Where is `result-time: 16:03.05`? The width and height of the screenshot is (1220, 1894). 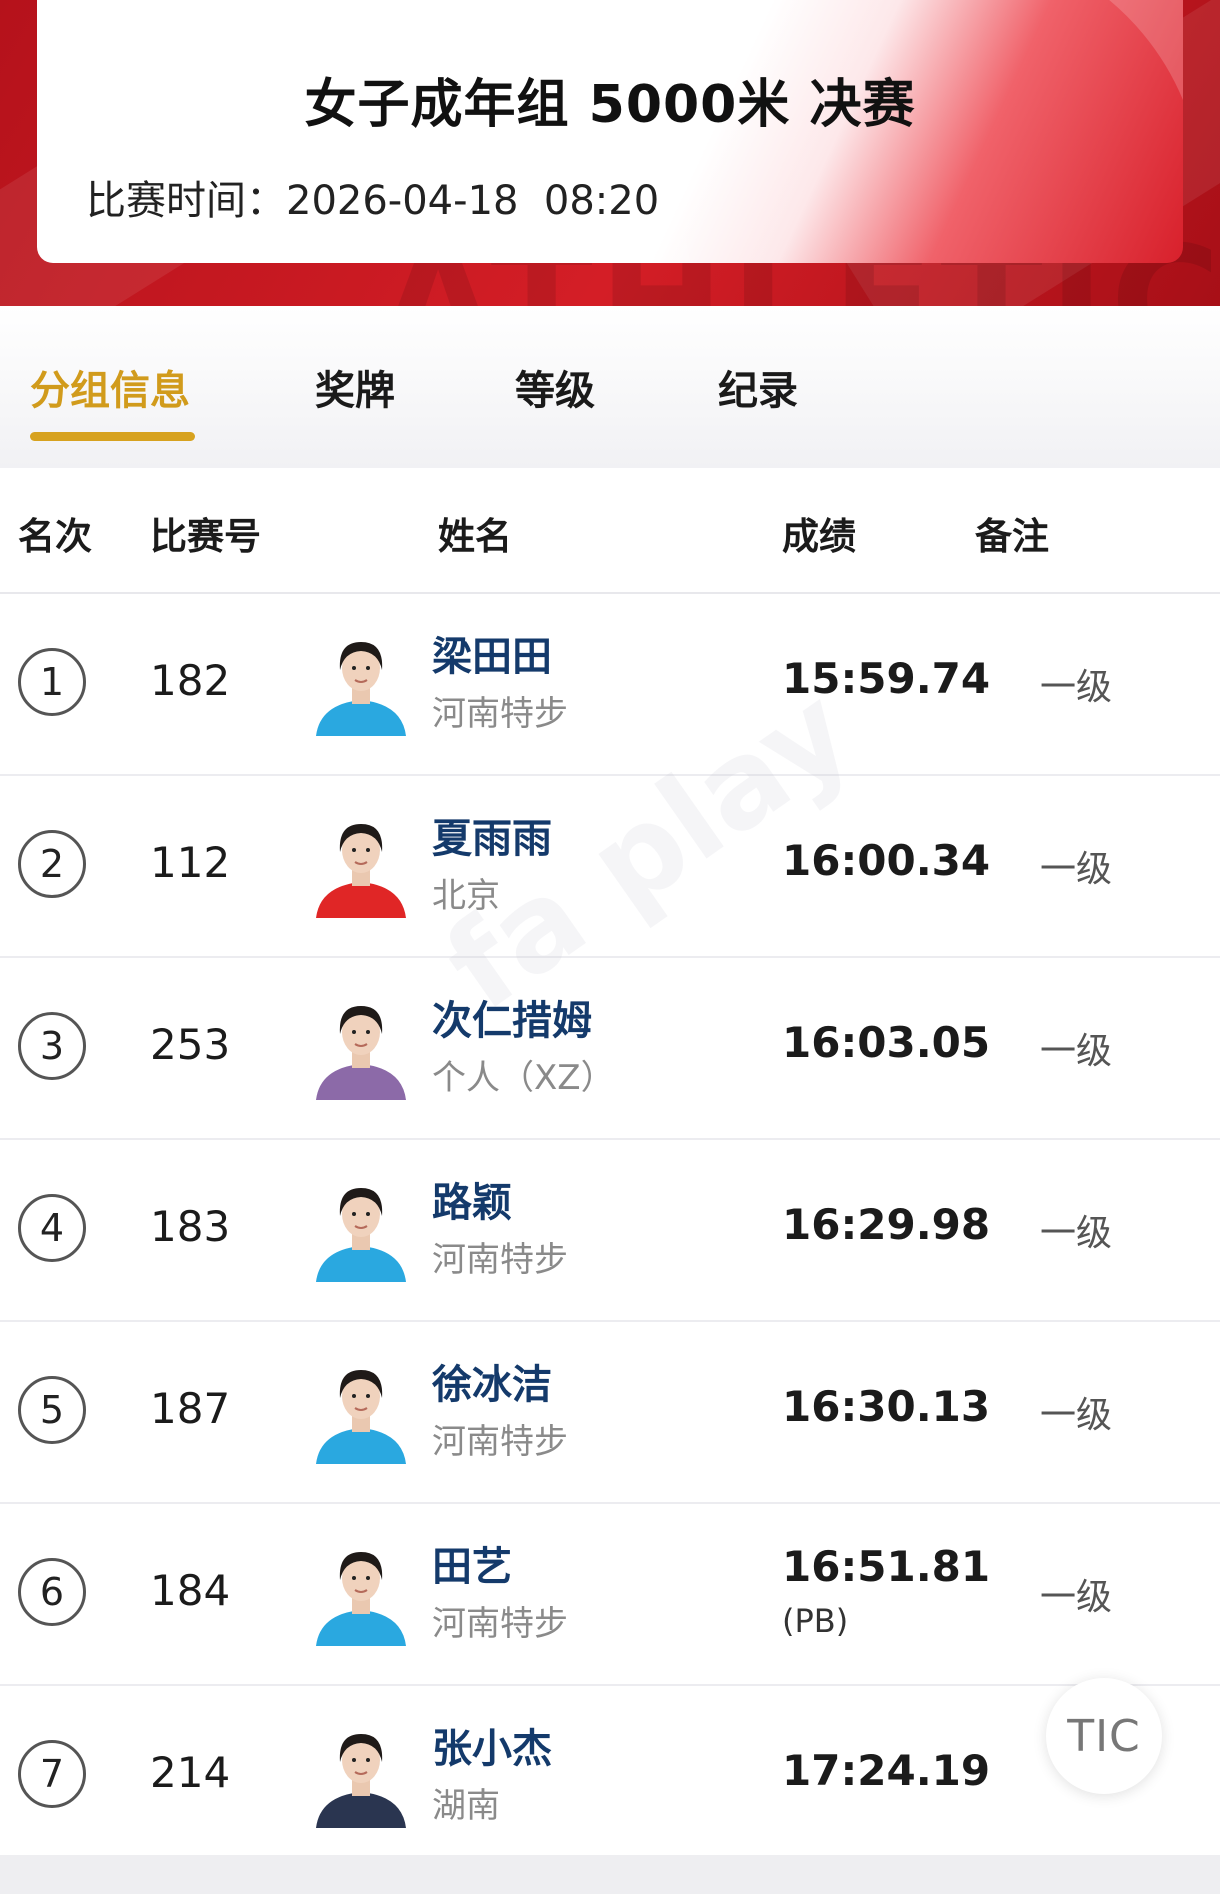
result-time: 16:03.05 is located at coordinates (886, 1042).